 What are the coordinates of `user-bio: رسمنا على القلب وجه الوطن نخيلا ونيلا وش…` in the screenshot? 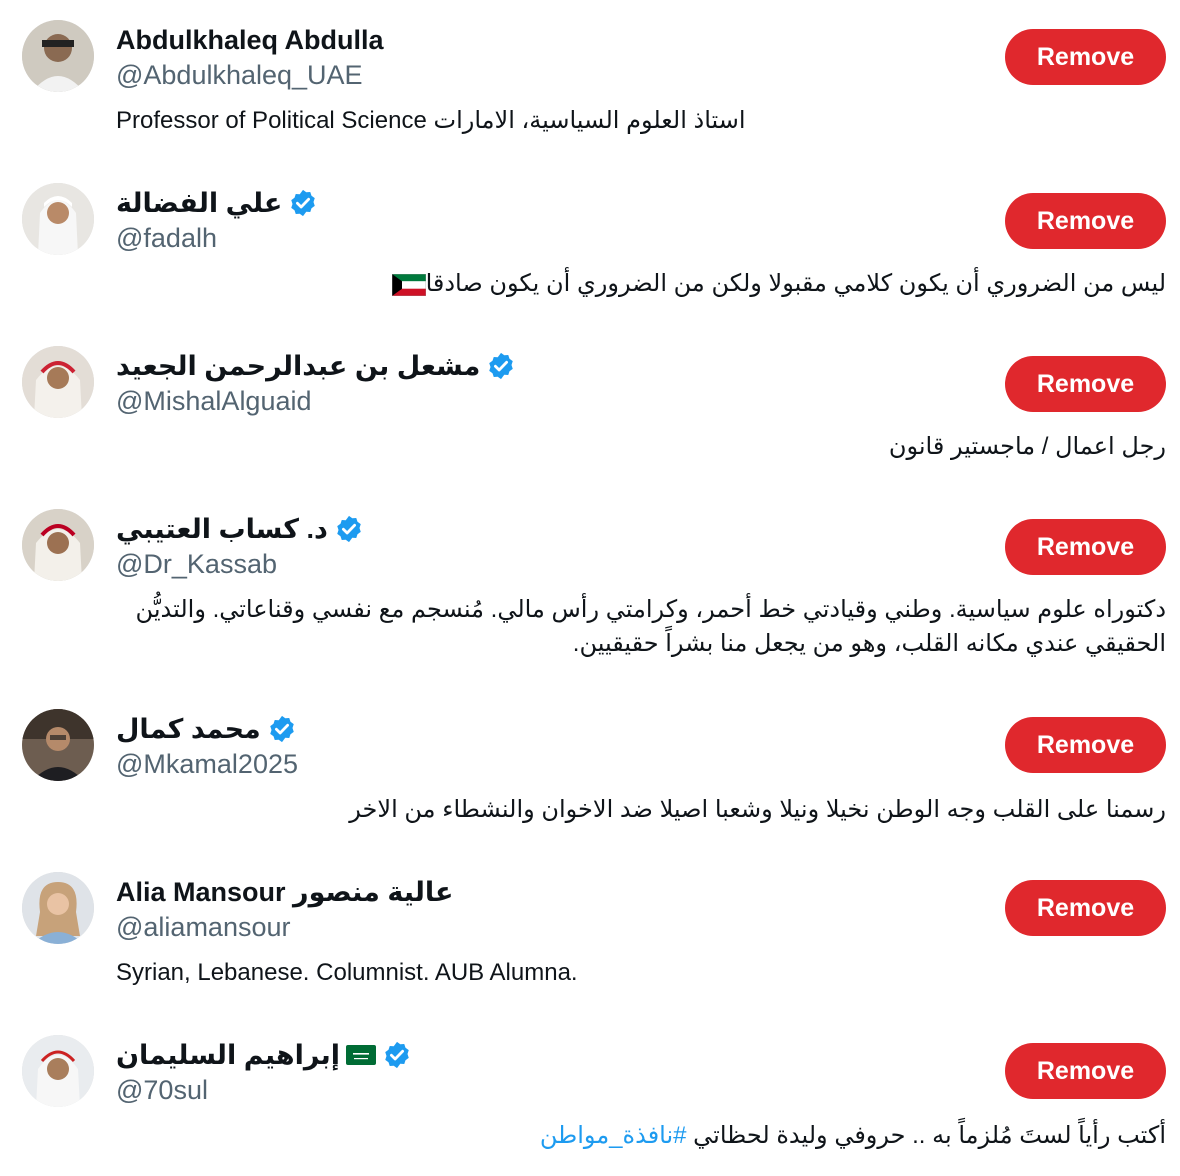 It's located at (757, 809).